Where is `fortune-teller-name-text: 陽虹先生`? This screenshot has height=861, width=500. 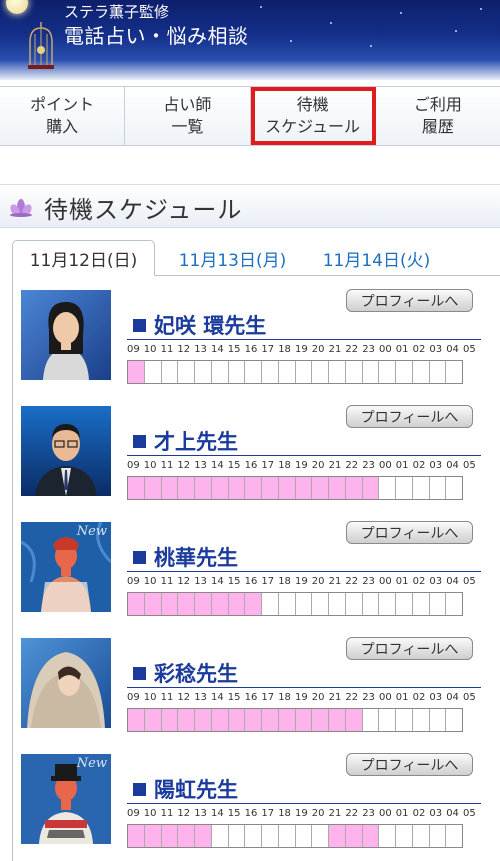
fortune-teller-name-text: 陽虹先生 is located at coordinates (196, 790).